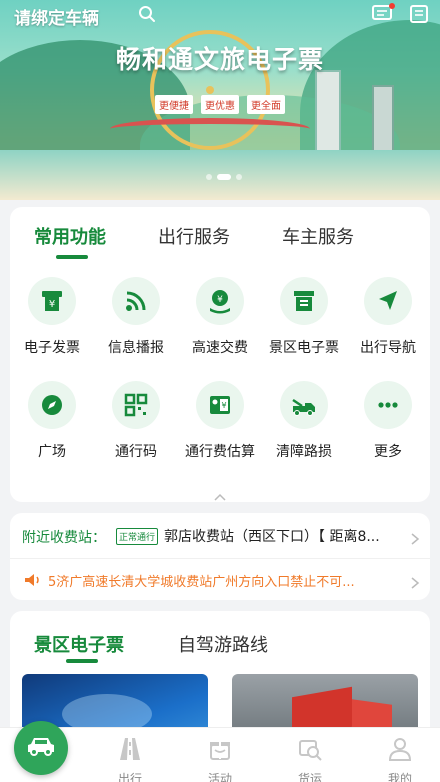 The height and width of the screenshot is (782, 440). I want to click on gift-icon, so click(220, 749).